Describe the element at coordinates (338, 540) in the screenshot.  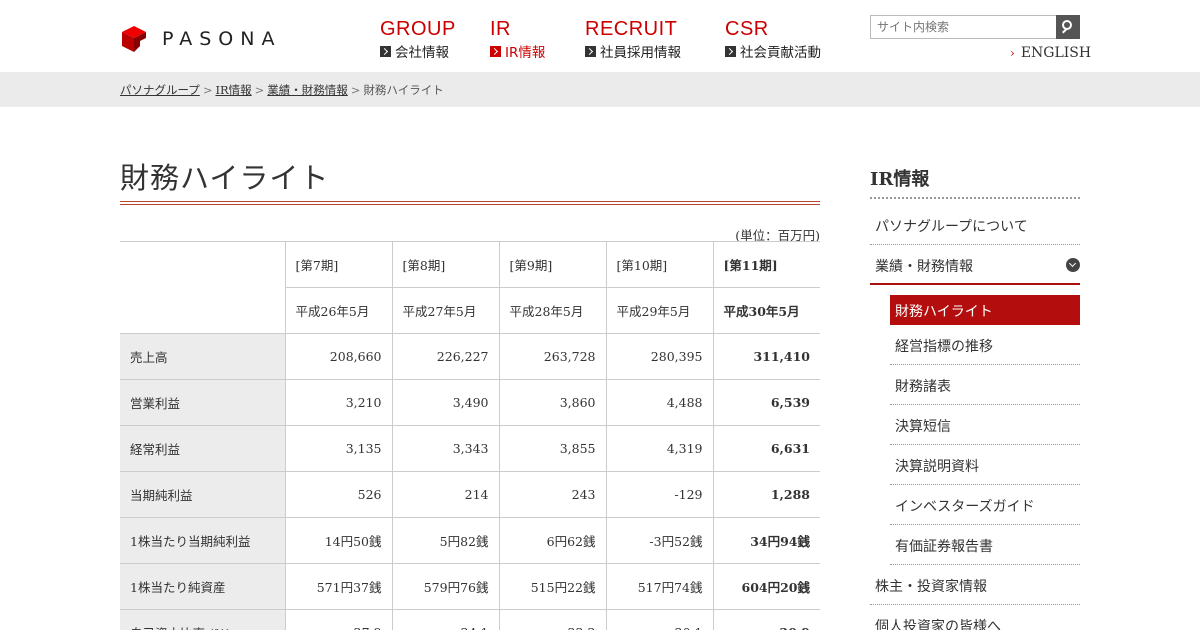
I see `table-cell: 14円50銭` at that location.